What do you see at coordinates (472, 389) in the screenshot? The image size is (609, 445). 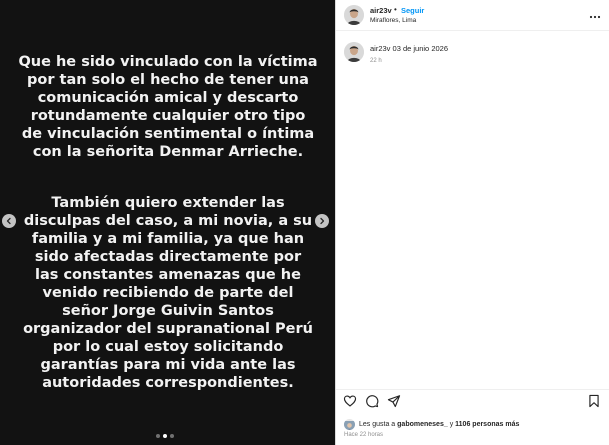 I see `actions-divider` at bounding box center [472, 389].